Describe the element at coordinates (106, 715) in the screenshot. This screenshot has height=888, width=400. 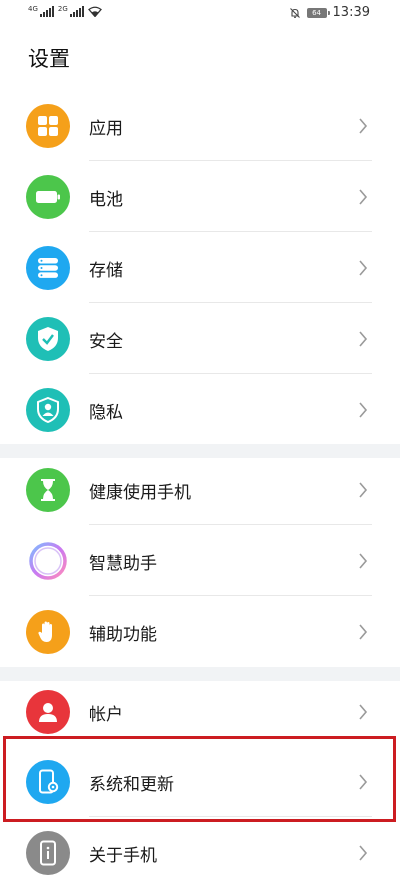
I see `settings-item-label: 帐户` at that location.